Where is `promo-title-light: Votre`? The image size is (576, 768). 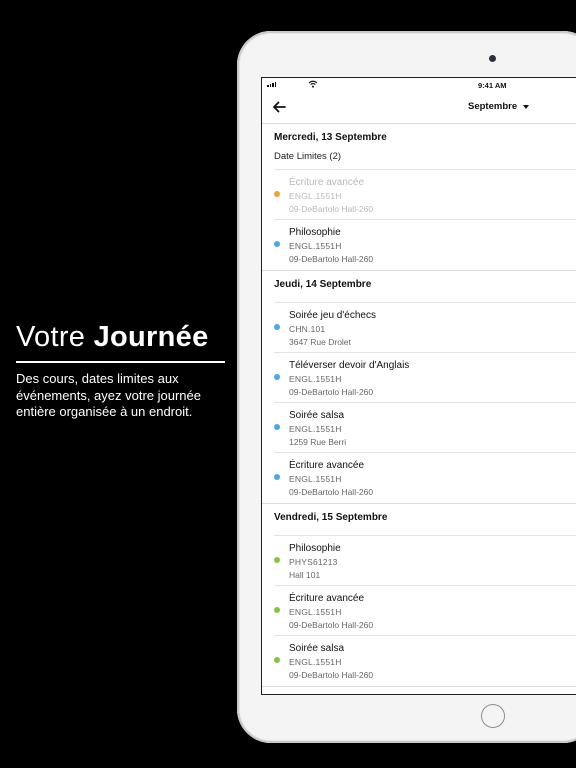
promo-title-light: Votre is located at coordinates (55, 337).